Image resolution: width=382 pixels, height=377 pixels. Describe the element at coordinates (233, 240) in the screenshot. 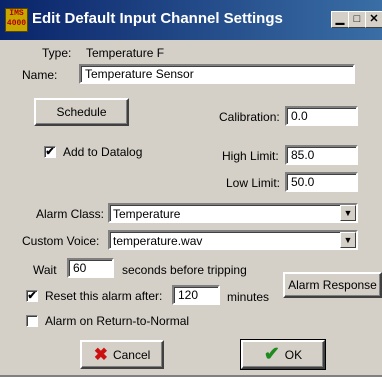

I see `custom-voice-select: temperature.wav ▼` at that location.